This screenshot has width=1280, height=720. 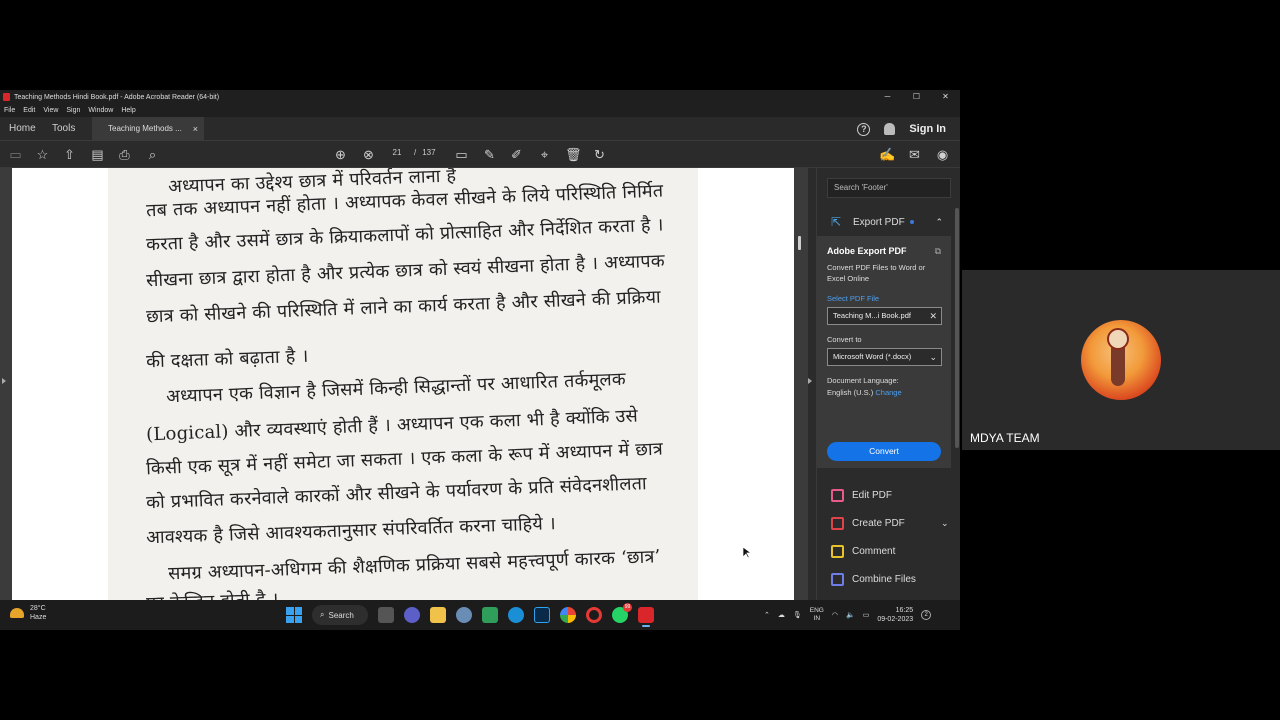 What do you see at coordinates (864, 129) in the screenshot?
I see `help-icon: ?` at bounding box center [864, 129].